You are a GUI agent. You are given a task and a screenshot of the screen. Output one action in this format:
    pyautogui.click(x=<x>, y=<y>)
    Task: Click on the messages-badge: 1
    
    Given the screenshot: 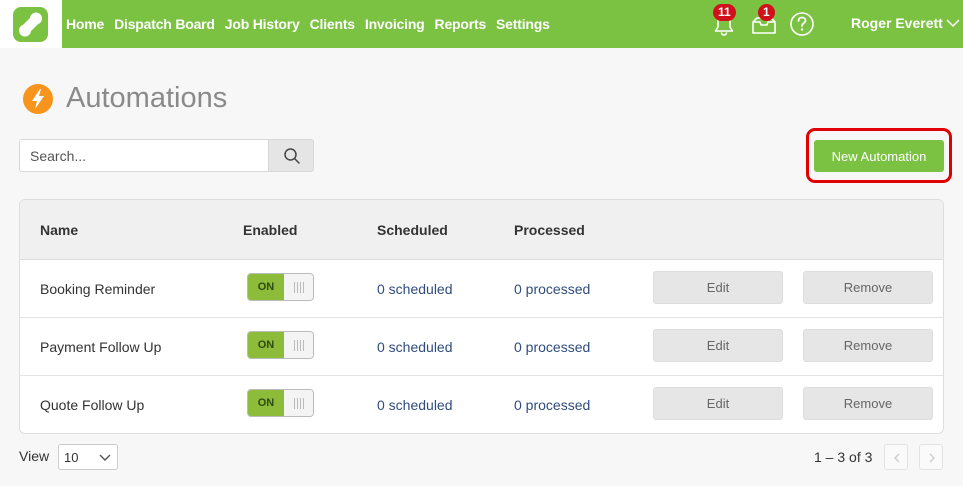 What is the action you would take?
    pyautogui.click(x=766, y=12)
    